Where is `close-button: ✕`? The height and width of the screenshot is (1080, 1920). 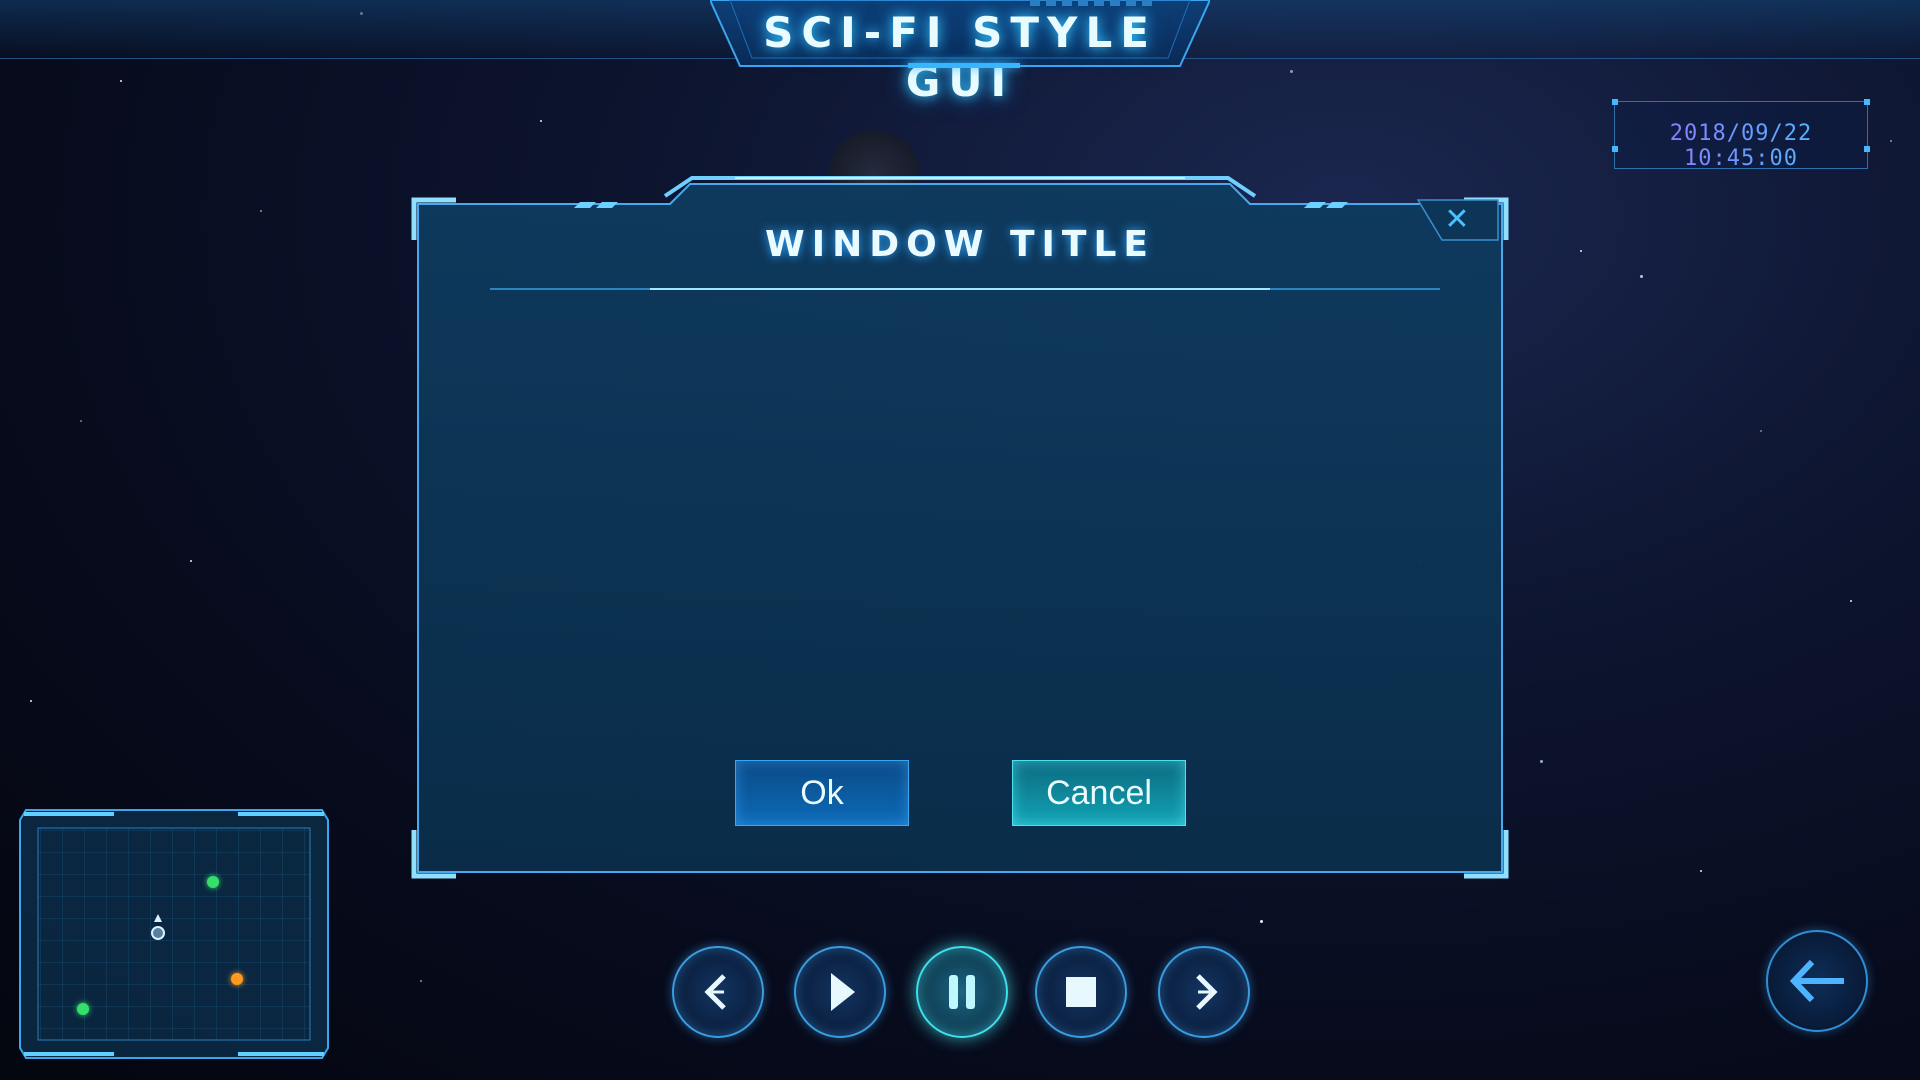
close-button: ✕ is located at coordinates (1457, 220).